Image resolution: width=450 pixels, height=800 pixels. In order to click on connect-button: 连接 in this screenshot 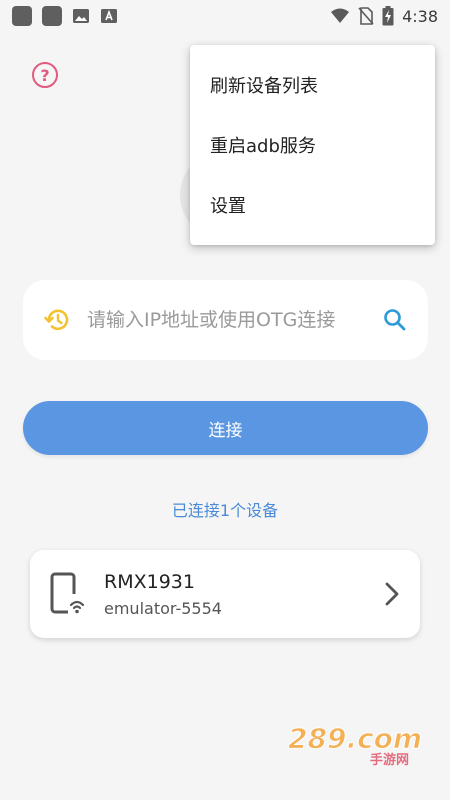, I will do `click(225, 428)`.